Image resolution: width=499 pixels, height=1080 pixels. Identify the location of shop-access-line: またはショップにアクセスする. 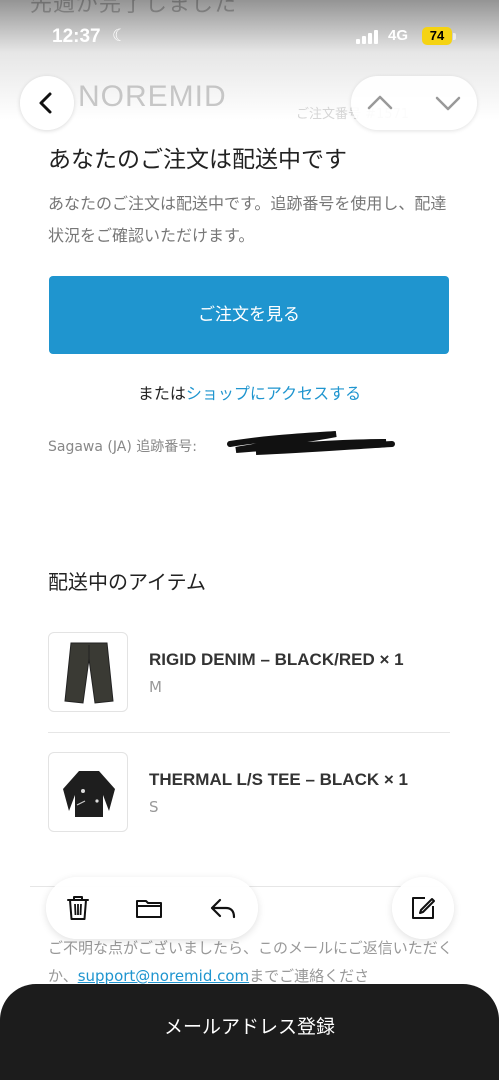
(249, 392).